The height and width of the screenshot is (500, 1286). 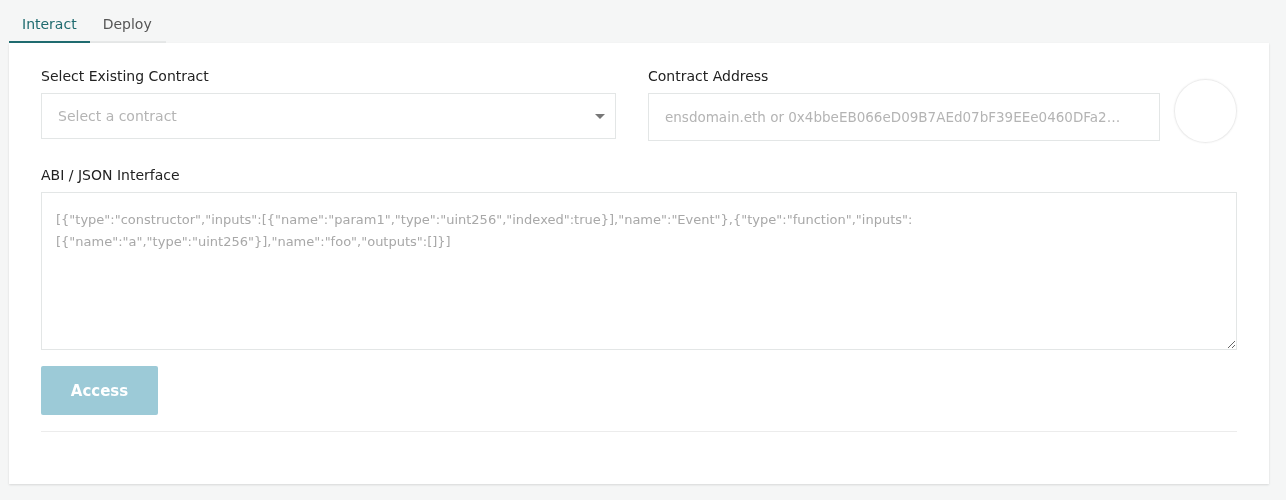 I want to click on field-label: ABI / JSON Interface, so click(x=111, y=175).